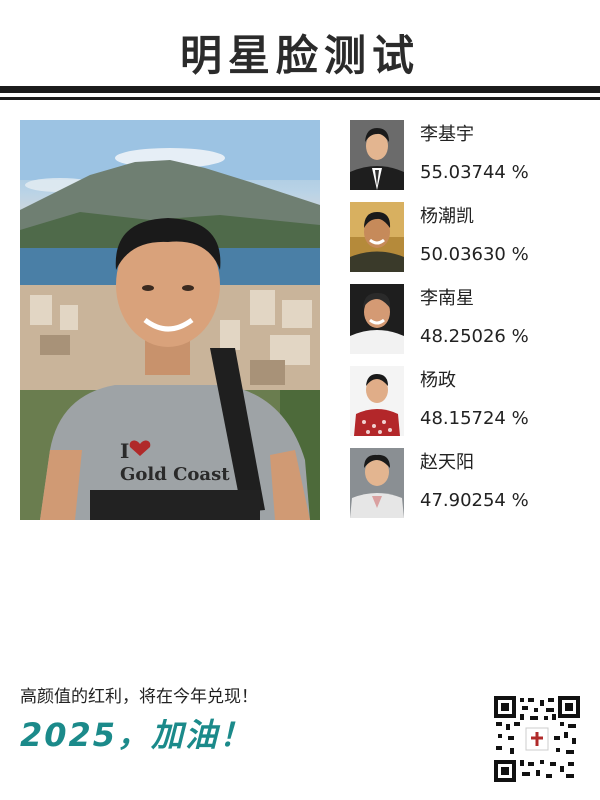 The image size is (600, 800). I want to click on similarity-score: 48.25026 %, so click(474, 336).